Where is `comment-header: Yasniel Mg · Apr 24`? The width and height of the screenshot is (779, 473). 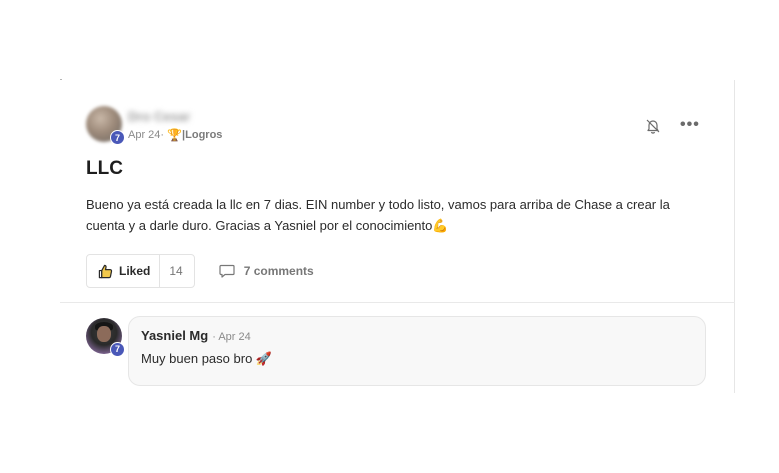 comment-header: Yasniel Mg · Apr 24 is located at coordinates (417, 335).